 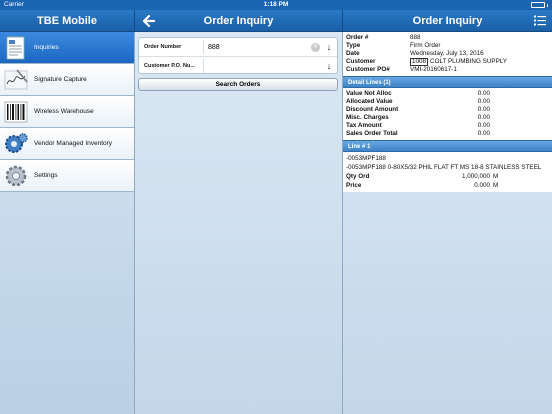 I want to click on search-nav-bar: Order Inquiry, so click(x=239, y=21).